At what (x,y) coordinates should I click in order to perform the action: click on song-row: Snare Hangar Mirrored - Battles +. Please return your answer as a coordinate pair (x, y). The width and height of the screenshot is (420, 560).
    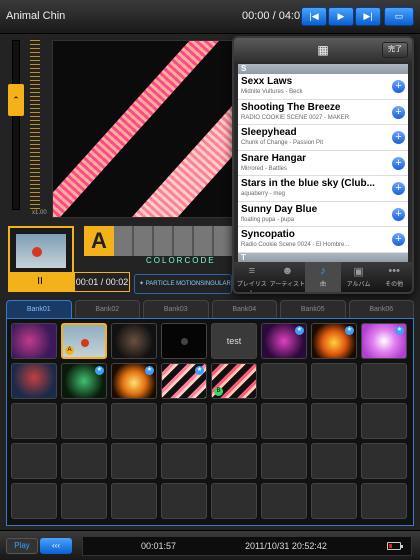
    Looking at the image, I should click on (323, 163).